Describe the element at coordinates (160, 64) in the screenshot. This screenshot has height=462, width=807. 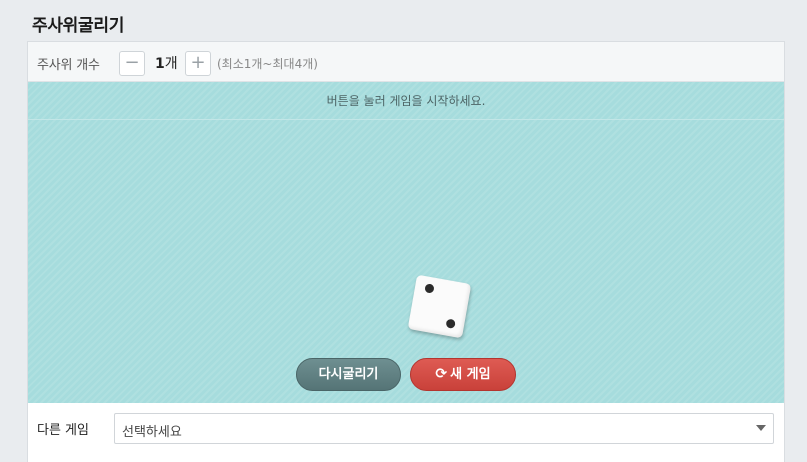
I see `dice-count-number: 1` at that location.